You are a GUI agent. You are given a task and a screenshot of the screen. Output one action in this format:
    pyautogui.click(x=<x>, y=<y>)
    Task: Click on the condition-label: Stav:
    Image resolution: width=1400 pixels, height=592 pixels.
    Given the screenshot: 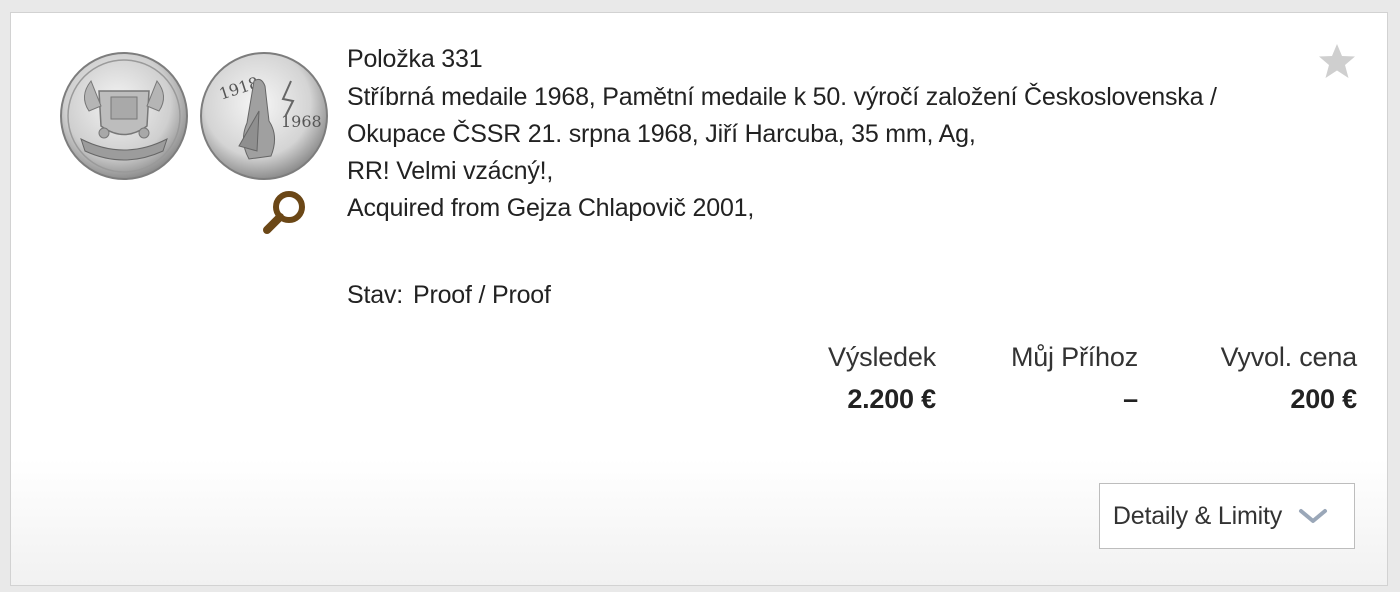 What is the action you would take?
    pyautogui.click(x=375, y=295)
    